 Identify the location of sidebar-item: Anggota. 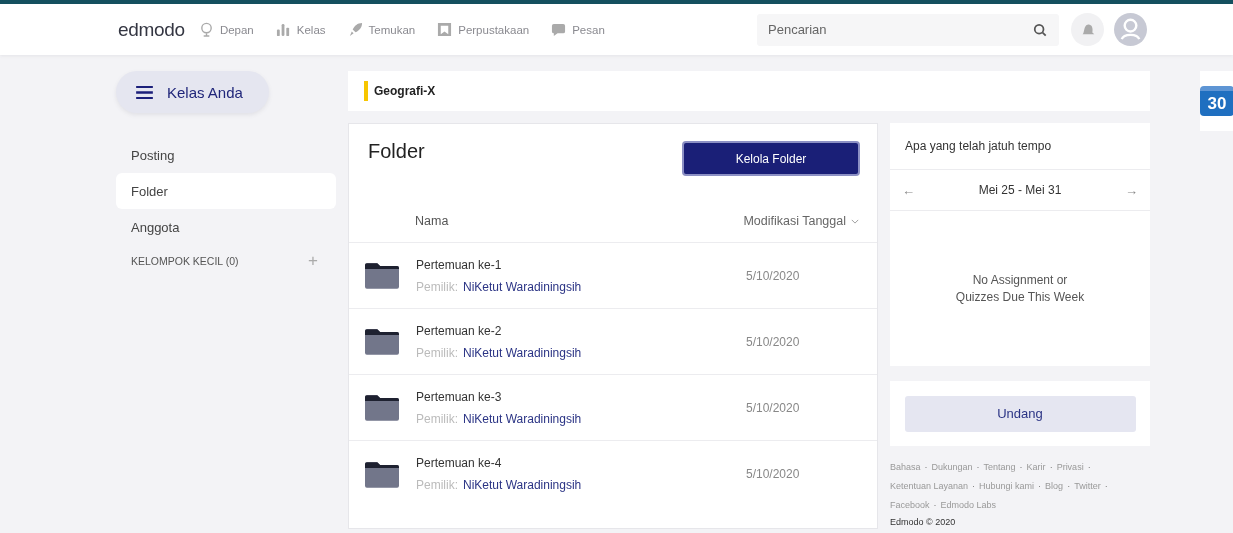
(226, 227).